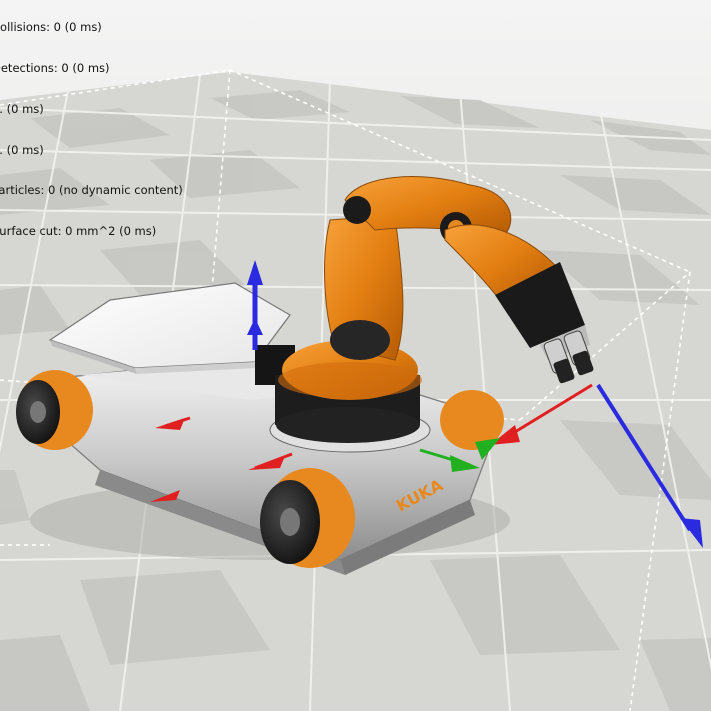 The width and height of the screenshot is (711, 711). What do you see at coordinates (51, 27) in the screenshot?
I see `stats-line-collisions: Collisions: 0 (0 ms)` at bounding box center [51, 27].